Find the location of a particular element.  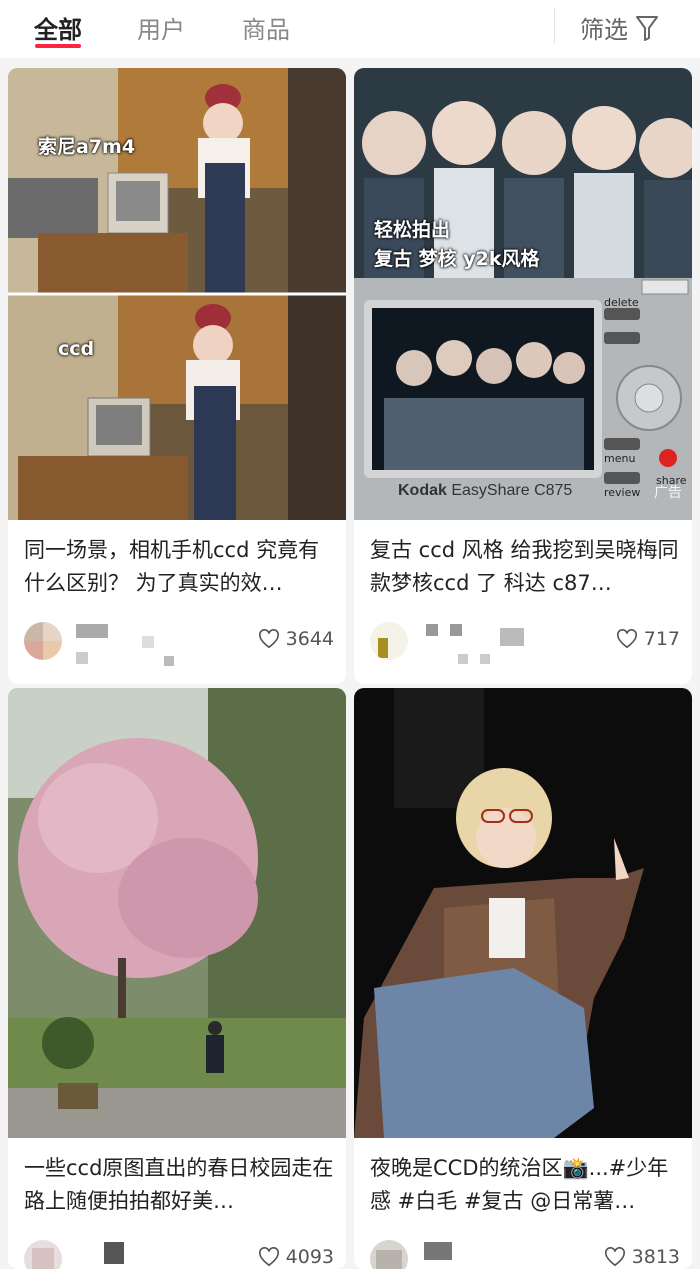

funnel-icon is located at coordinates (647, 28).